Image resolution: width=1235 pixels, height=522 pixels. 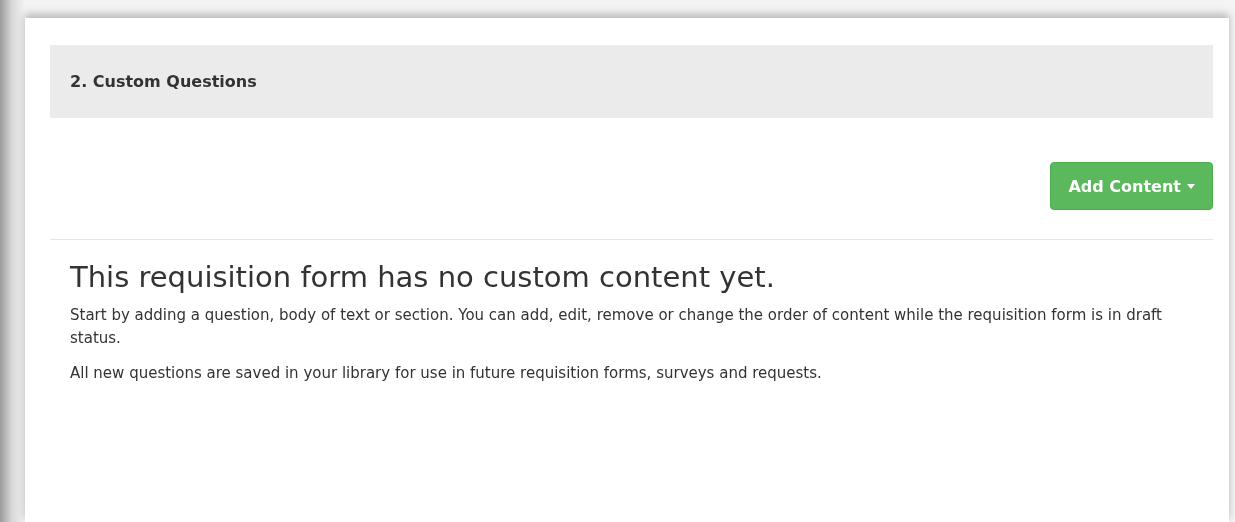 I want to click on caret-icon, so click(x=1191, y=186).